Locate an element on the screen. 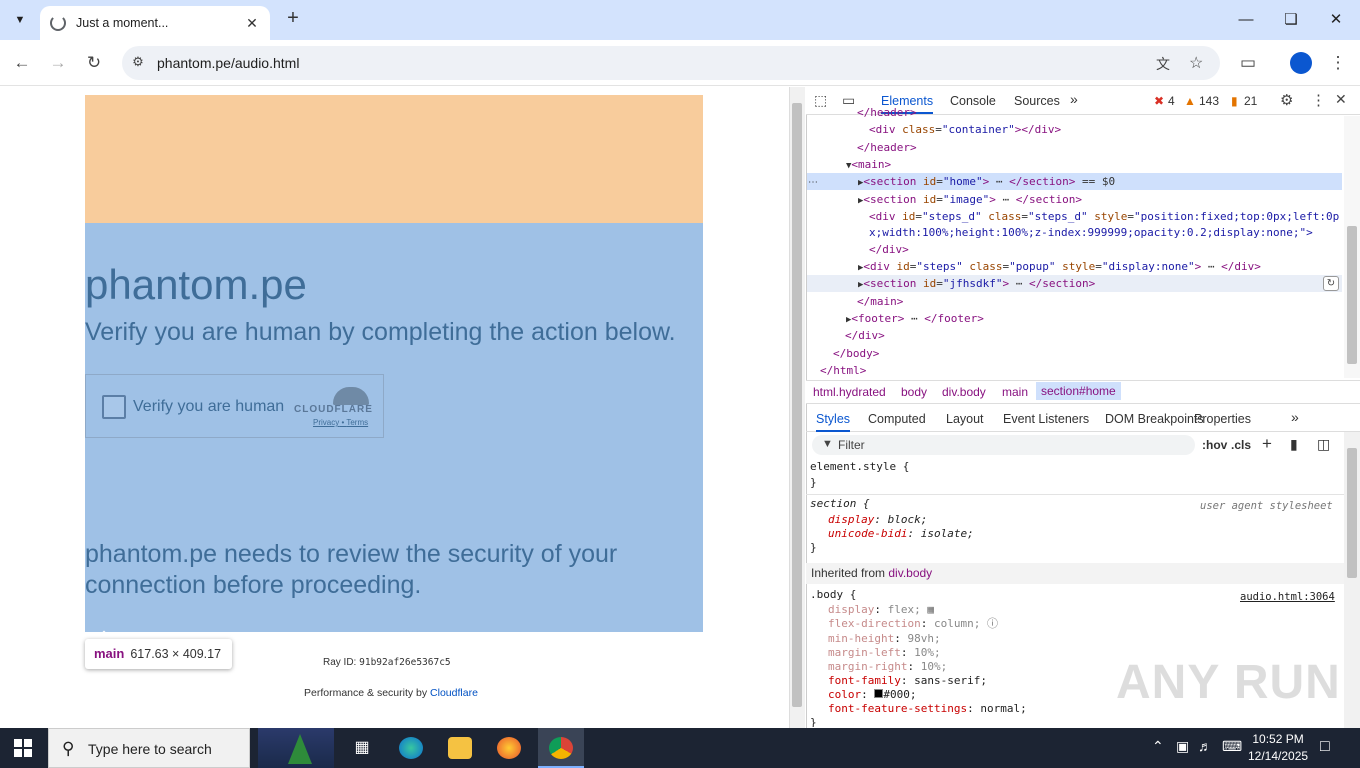 The height and width of the screenshot is (768, 1360). tray-chevron-icon: ⌃ is located at coordinates (1158, 746).